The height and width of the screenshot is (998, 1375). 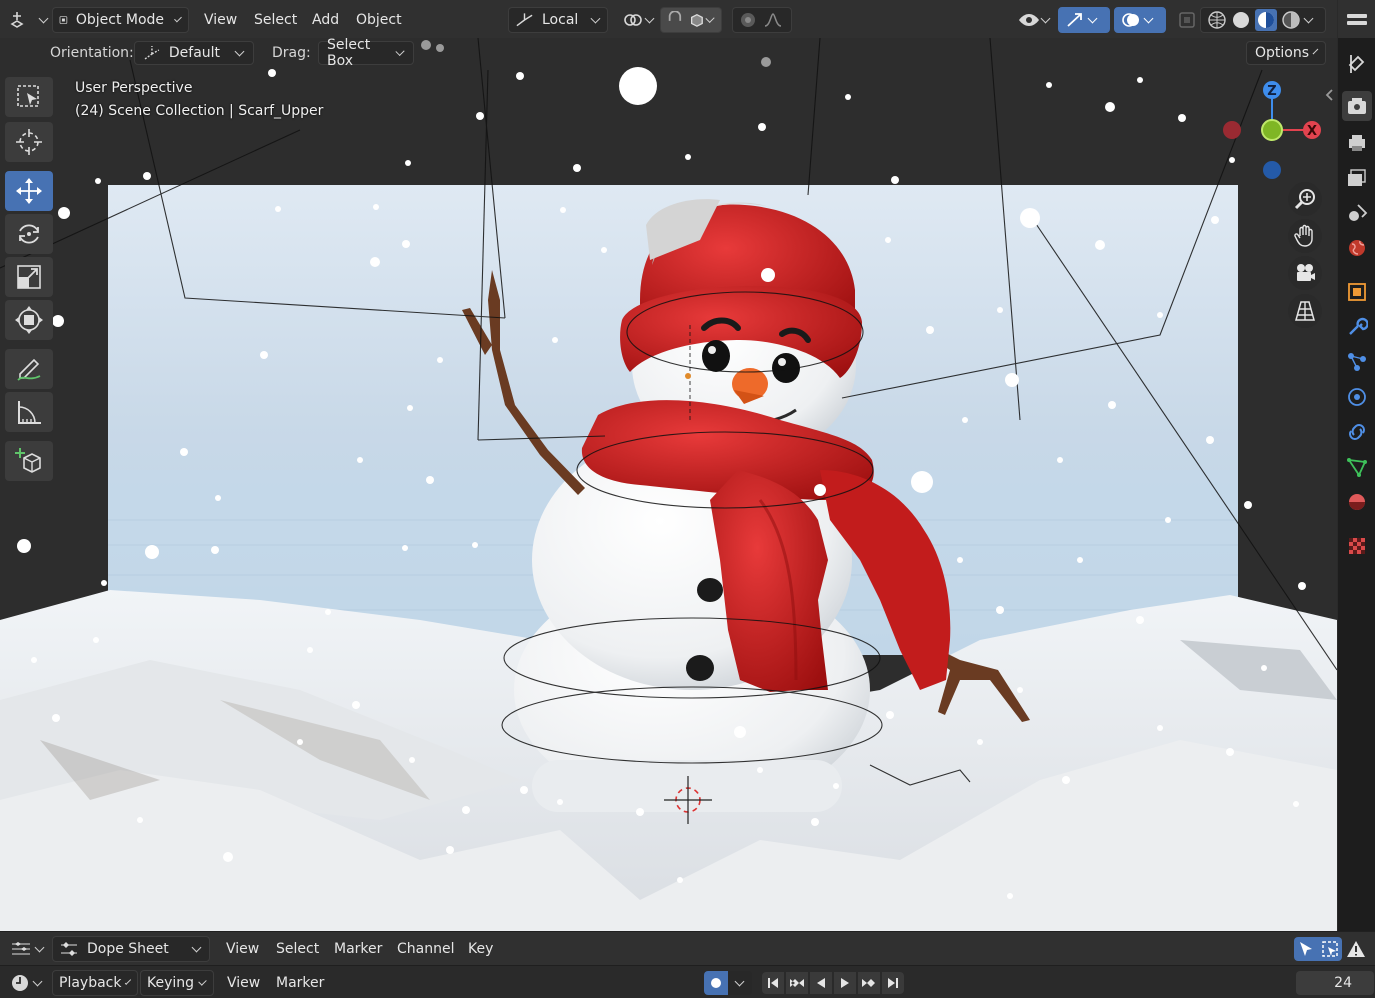 I want to click on render-camera-icon, so click(x=1357, y=106).